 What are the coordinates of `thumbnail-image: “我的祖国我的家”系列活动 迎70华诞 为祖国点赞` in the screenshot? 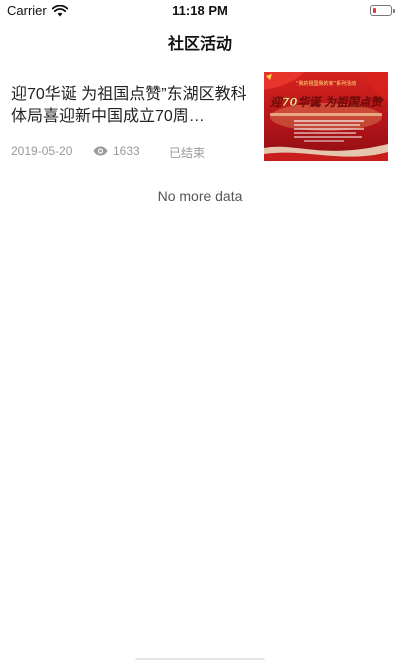 It's located at (326, 116).